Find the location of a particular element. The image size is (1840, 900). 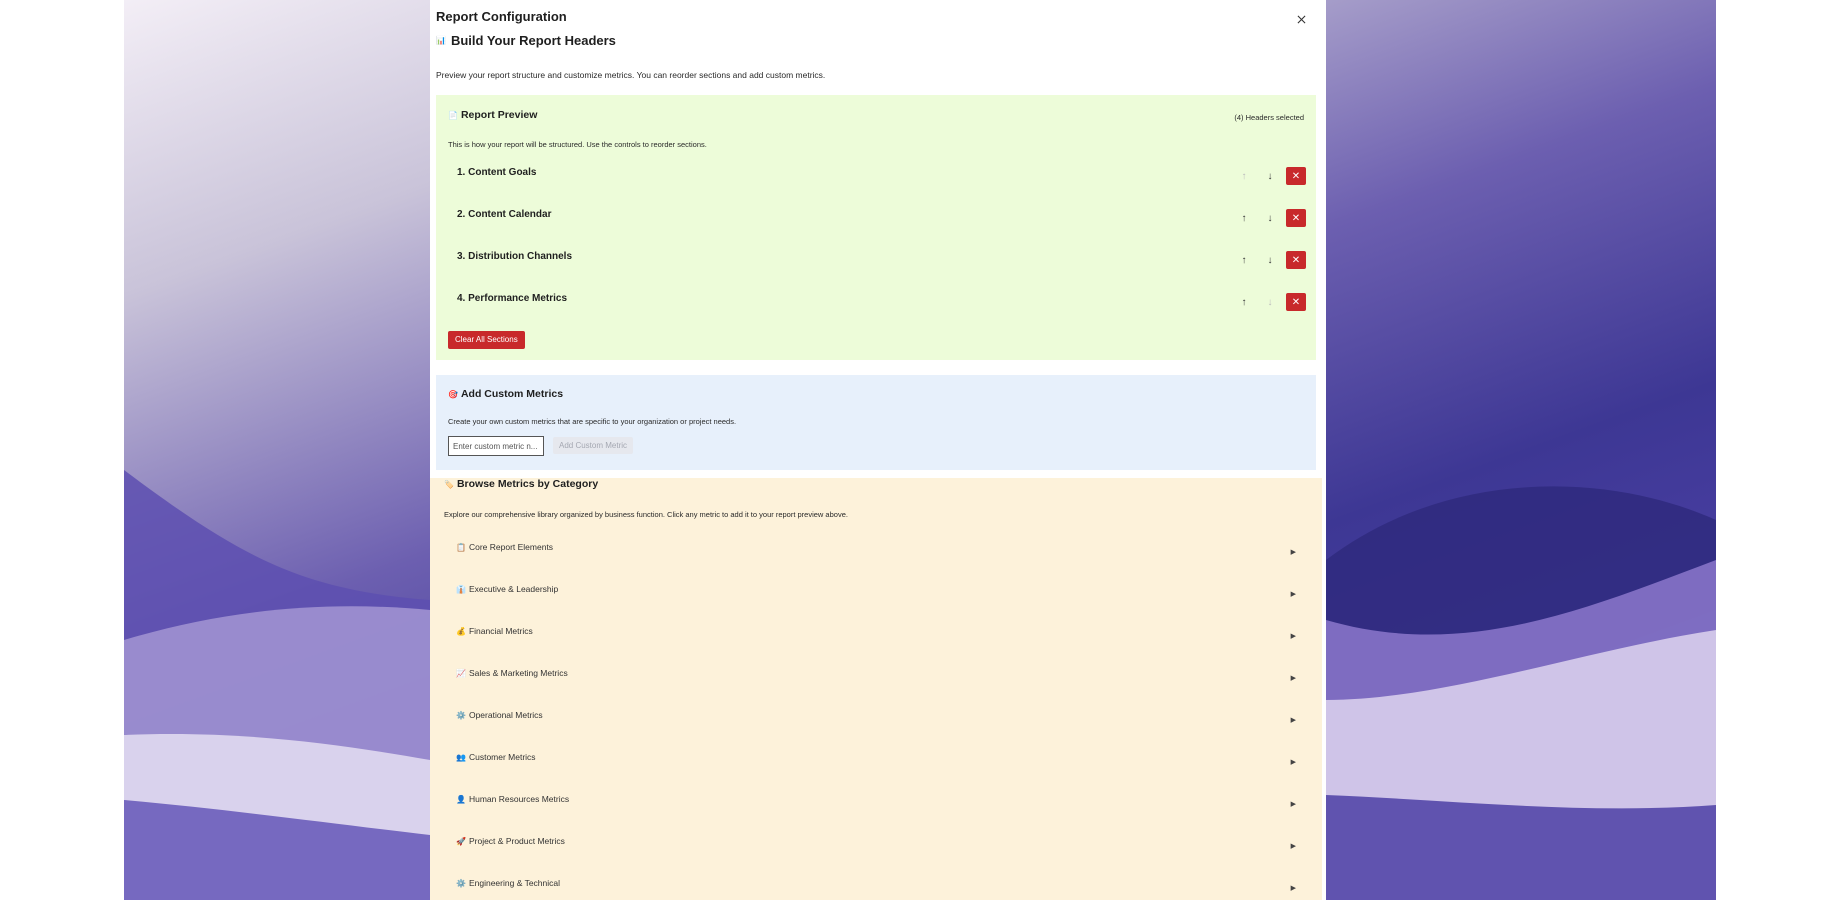

category-title: Executive & Leadership is located at coordinates (513, 589).